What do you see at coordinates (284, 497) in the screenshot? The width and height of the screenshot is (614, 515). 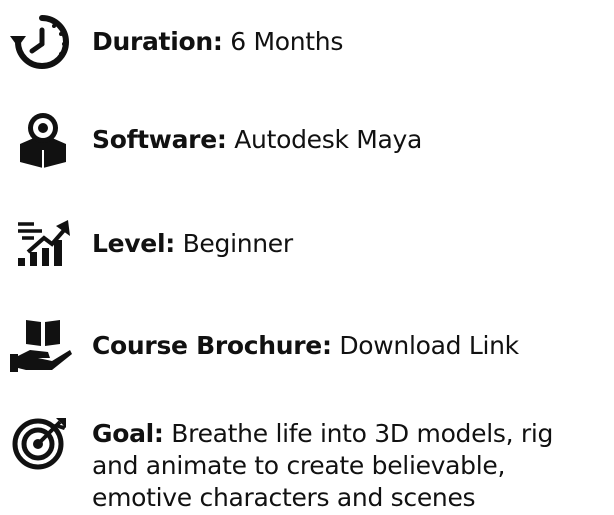 I see `goal-value-line-3: emotive characters and scenes` at bounding box center [284, 497].